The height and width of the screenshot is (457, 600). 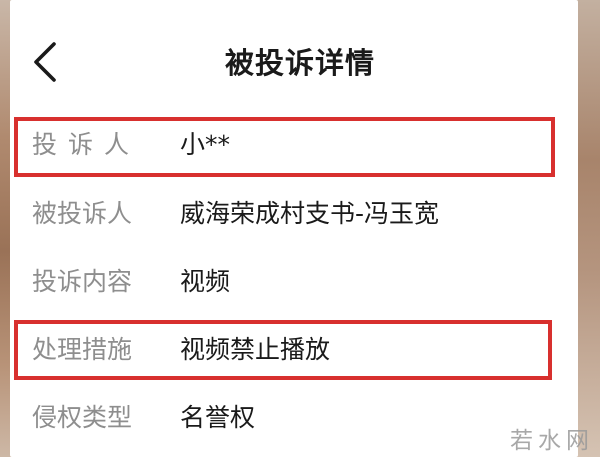 What do you see at coordinates (218, 417) in the screenshot?
I see `detail-value: 名誉权` at bounding box center [218, 417].